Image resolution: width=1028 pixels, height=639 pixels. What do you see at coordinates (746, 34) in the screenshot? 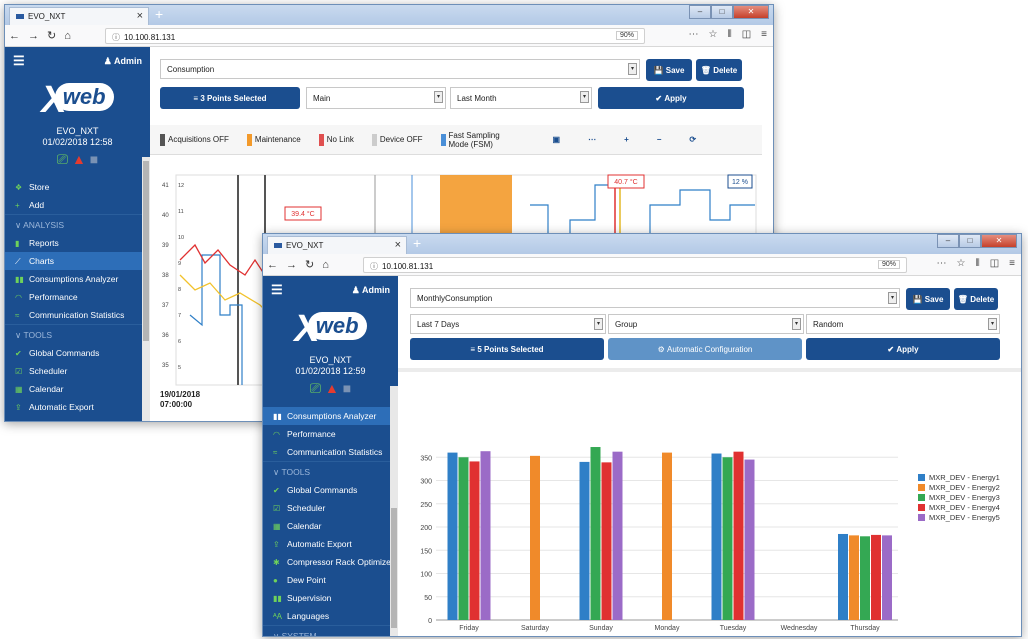
I see `sidebar-icon: ◫` at bounding box center [746, 34].